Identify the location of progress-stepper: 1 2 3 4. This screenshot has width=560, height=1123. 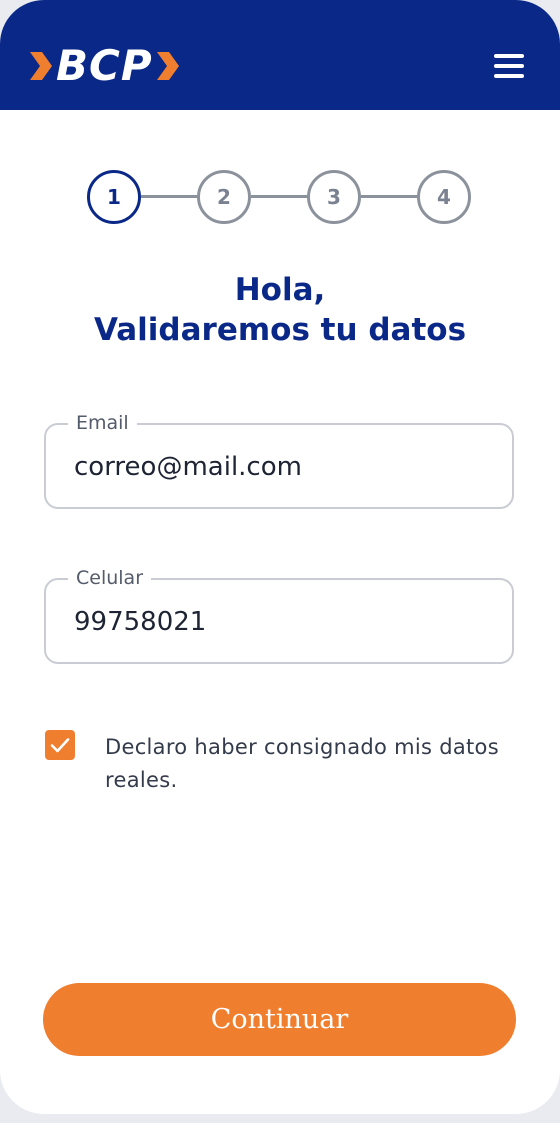
(280, 197).